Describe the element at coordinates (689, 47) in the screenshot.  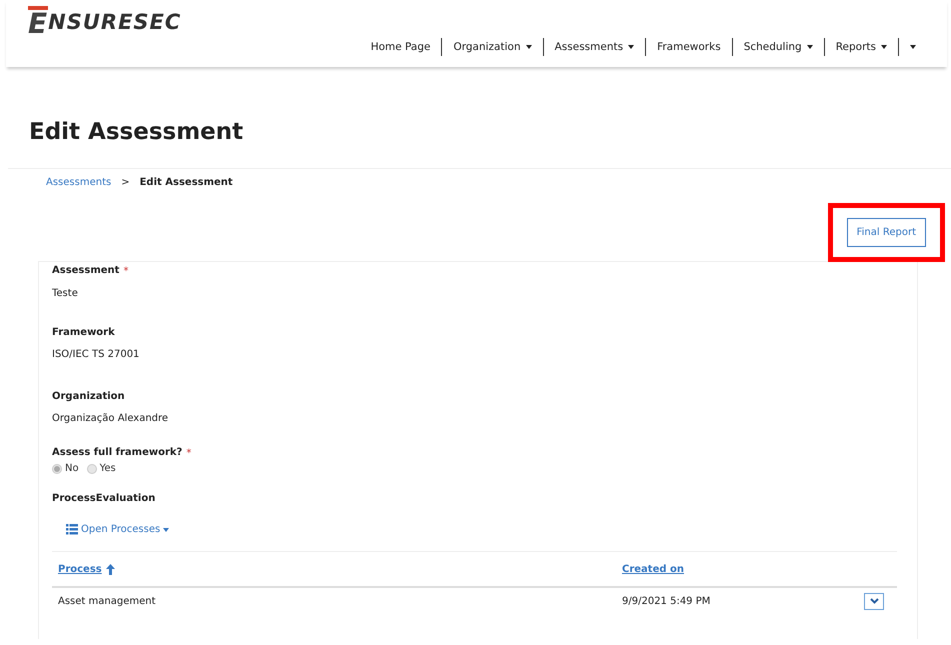
I see `nav-link: Frameworks` at that location.